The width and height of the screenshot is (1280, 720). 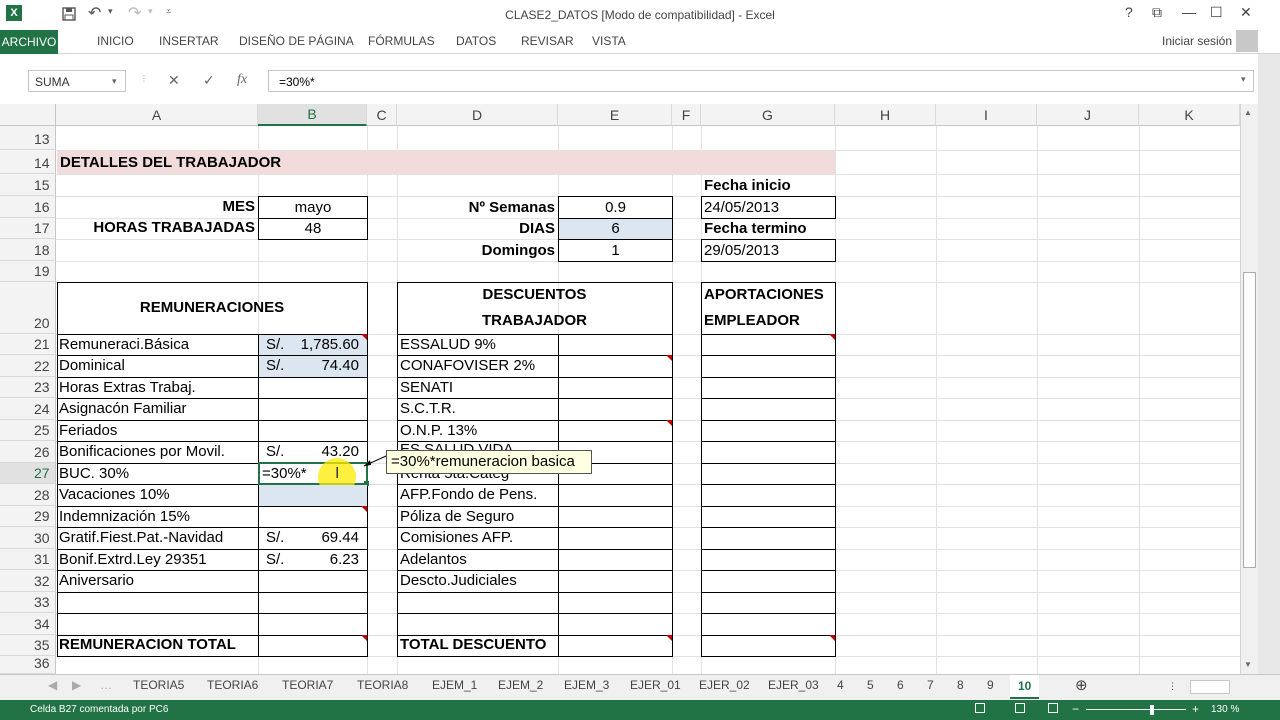 I want to click on remuneracion-value-editing: =30%*, so click(x=284, y=474).